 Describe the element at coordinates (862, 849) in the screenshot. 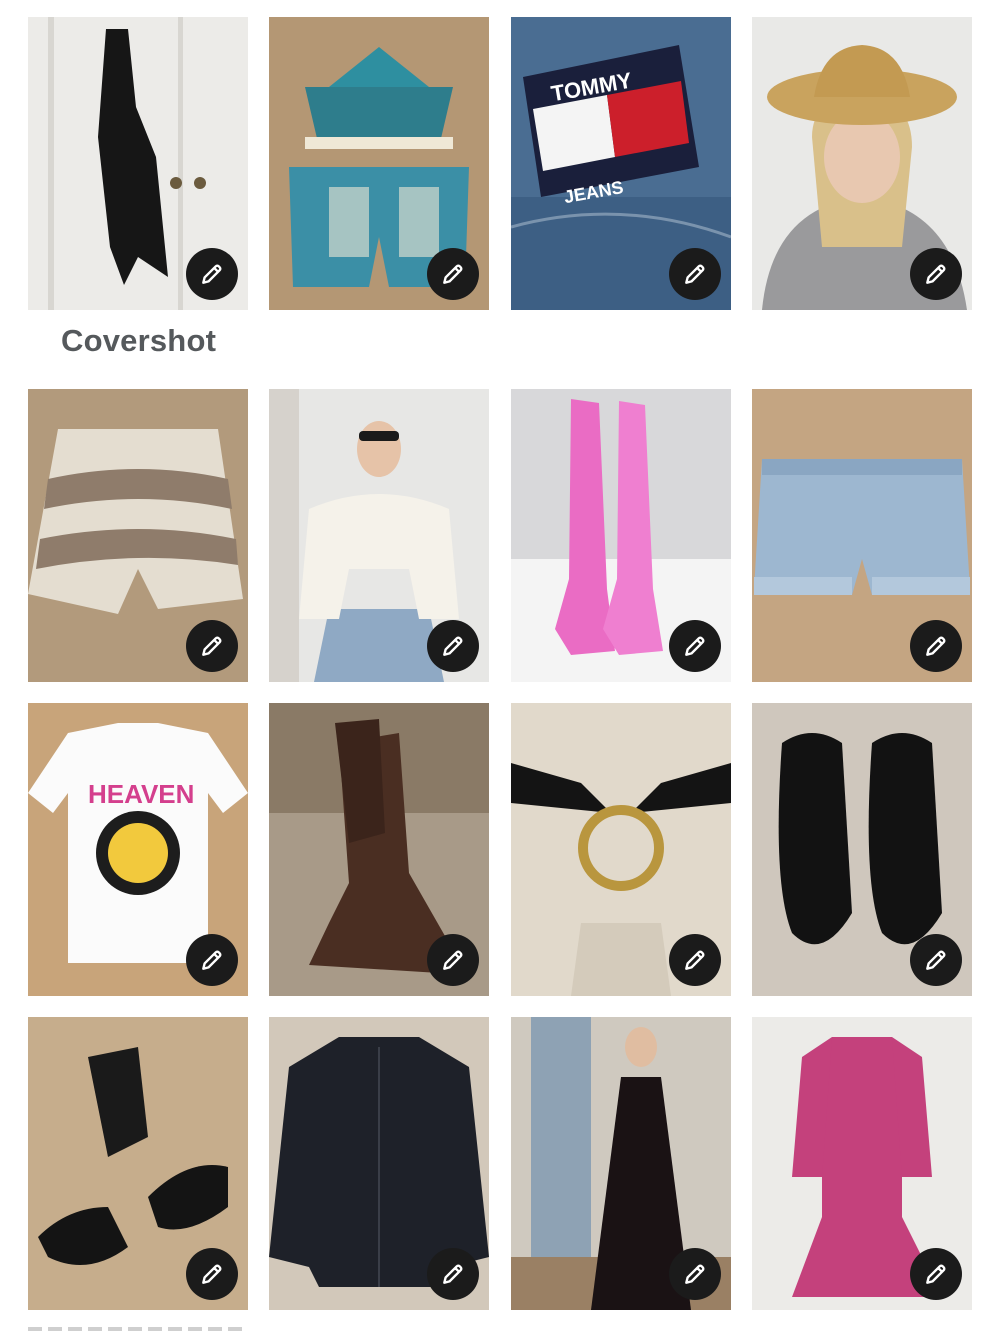

I see `item-tile-suede-loafers` at that location.